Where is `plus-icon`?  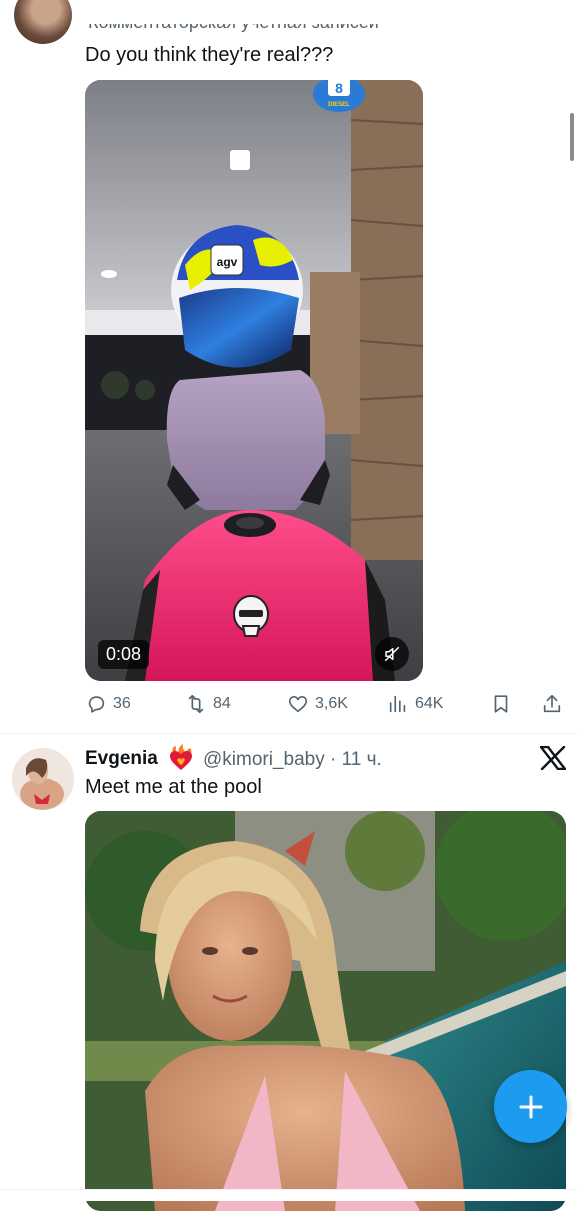
plus-icon is located at coordinates (530, 1106).